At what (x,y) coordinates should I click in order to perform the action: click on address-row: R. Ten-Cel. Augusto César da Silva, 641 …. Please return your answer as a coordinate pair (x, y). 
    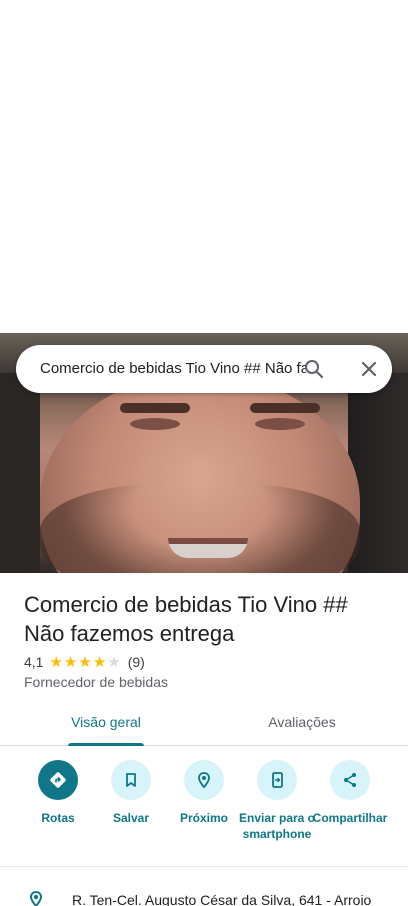
    Looking at the image, I should click on (204, 895).